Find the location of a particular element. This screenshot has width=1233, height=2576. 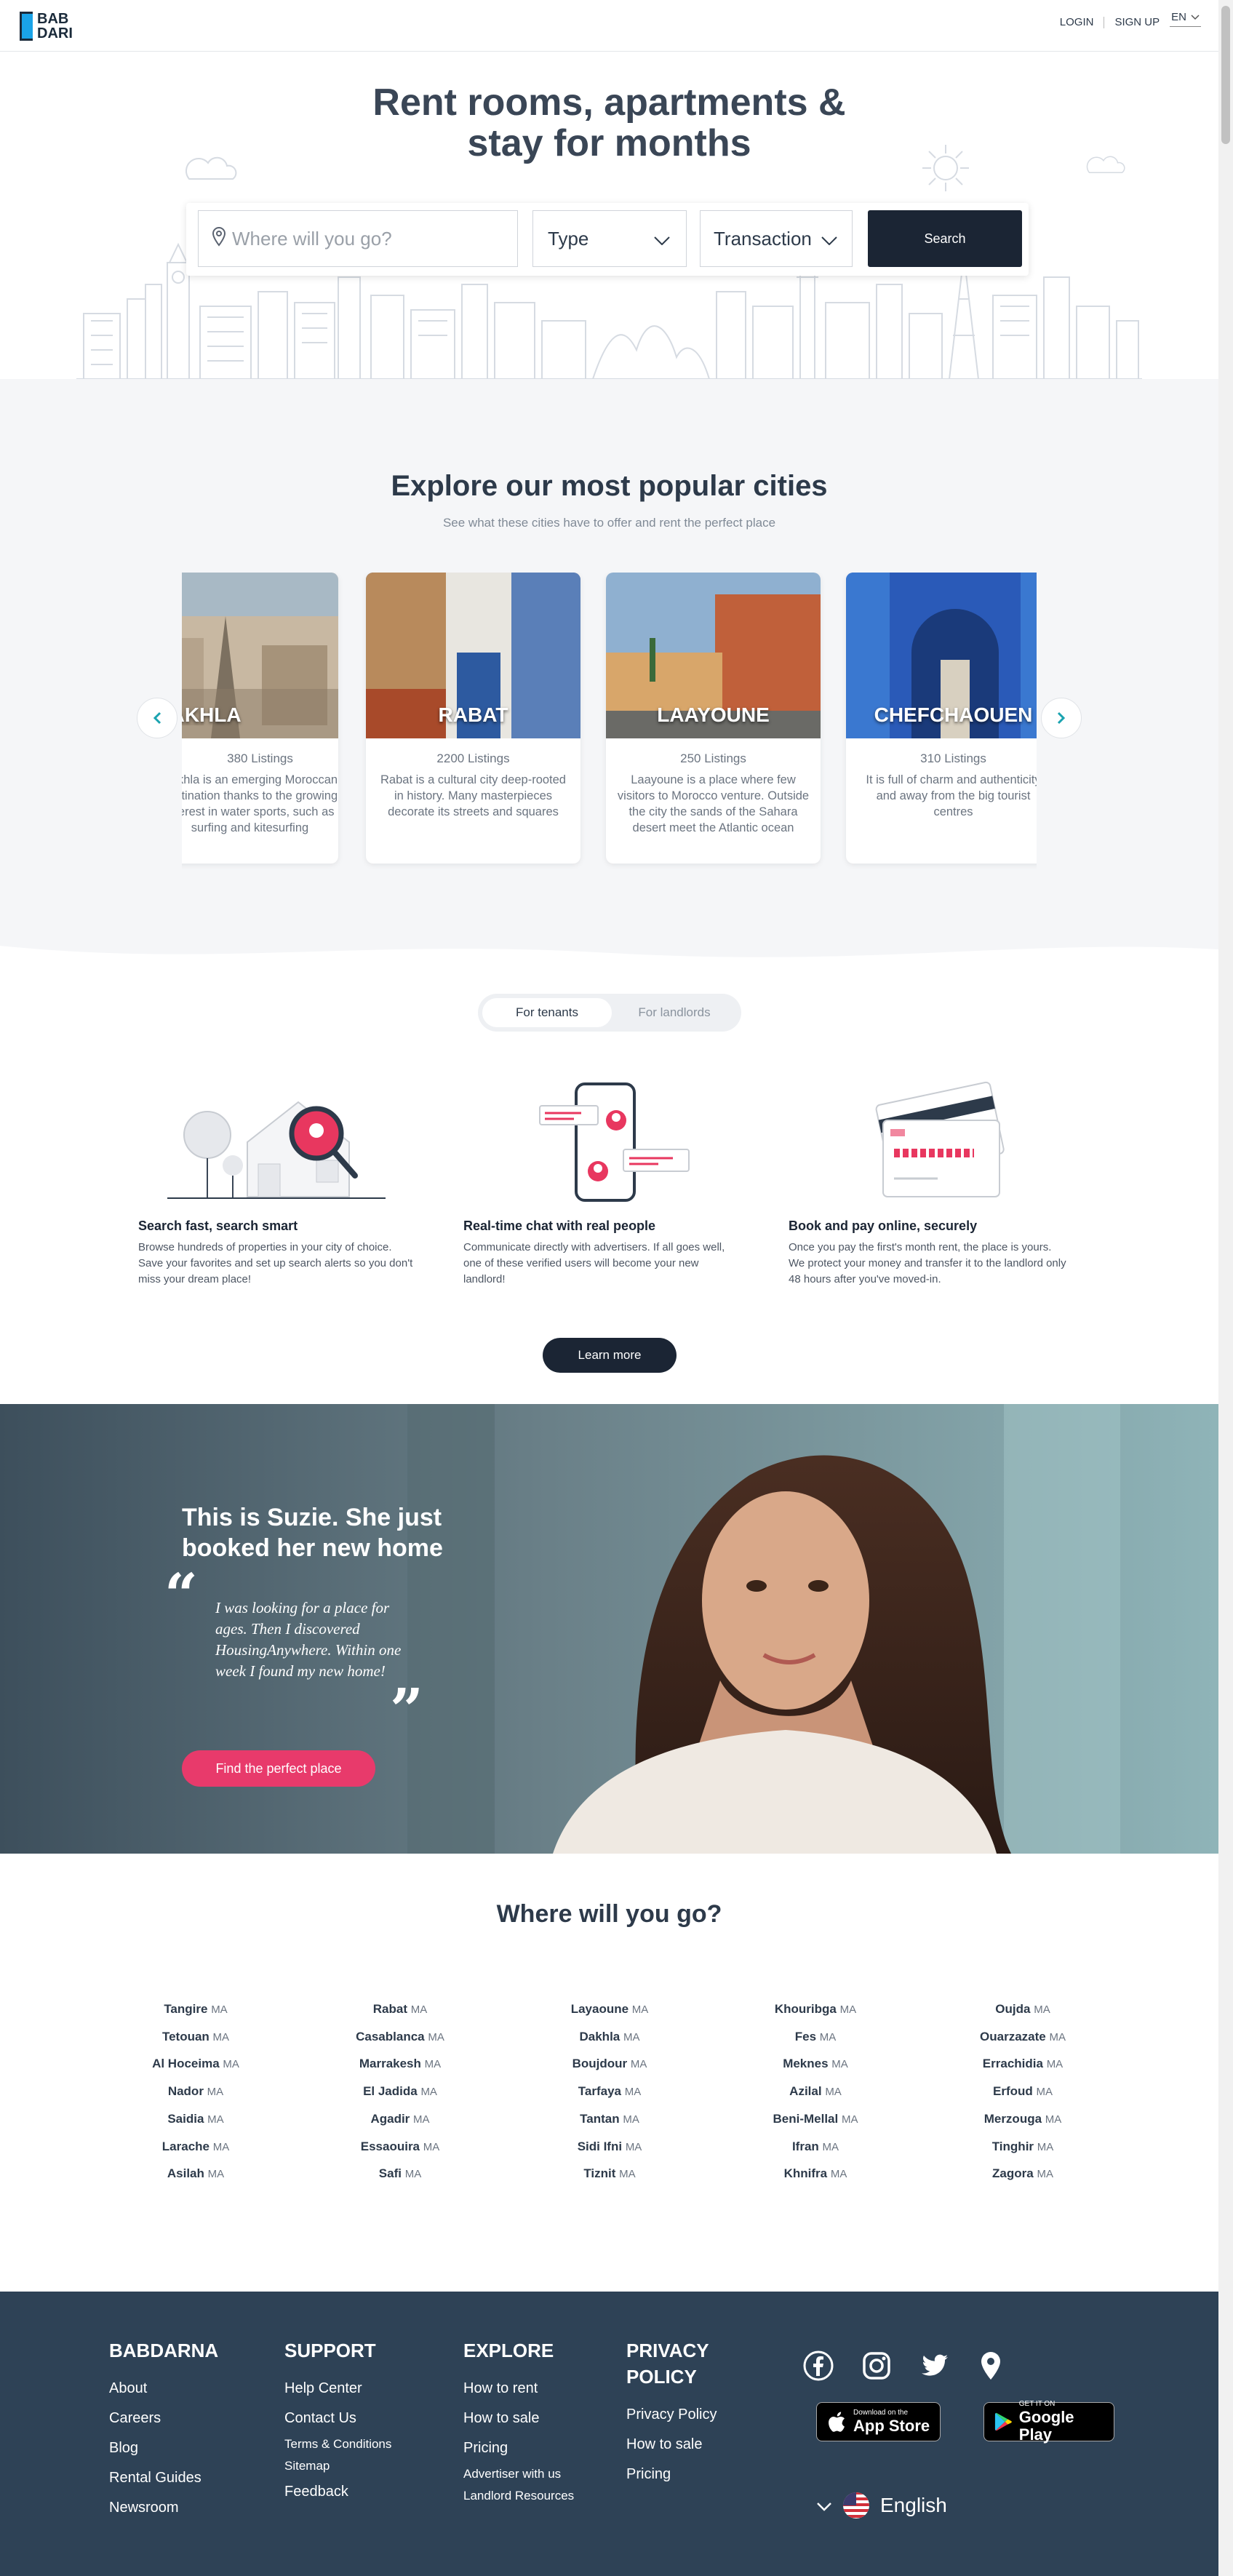

chevron-right-icon is located at coordinates (1061, 718).